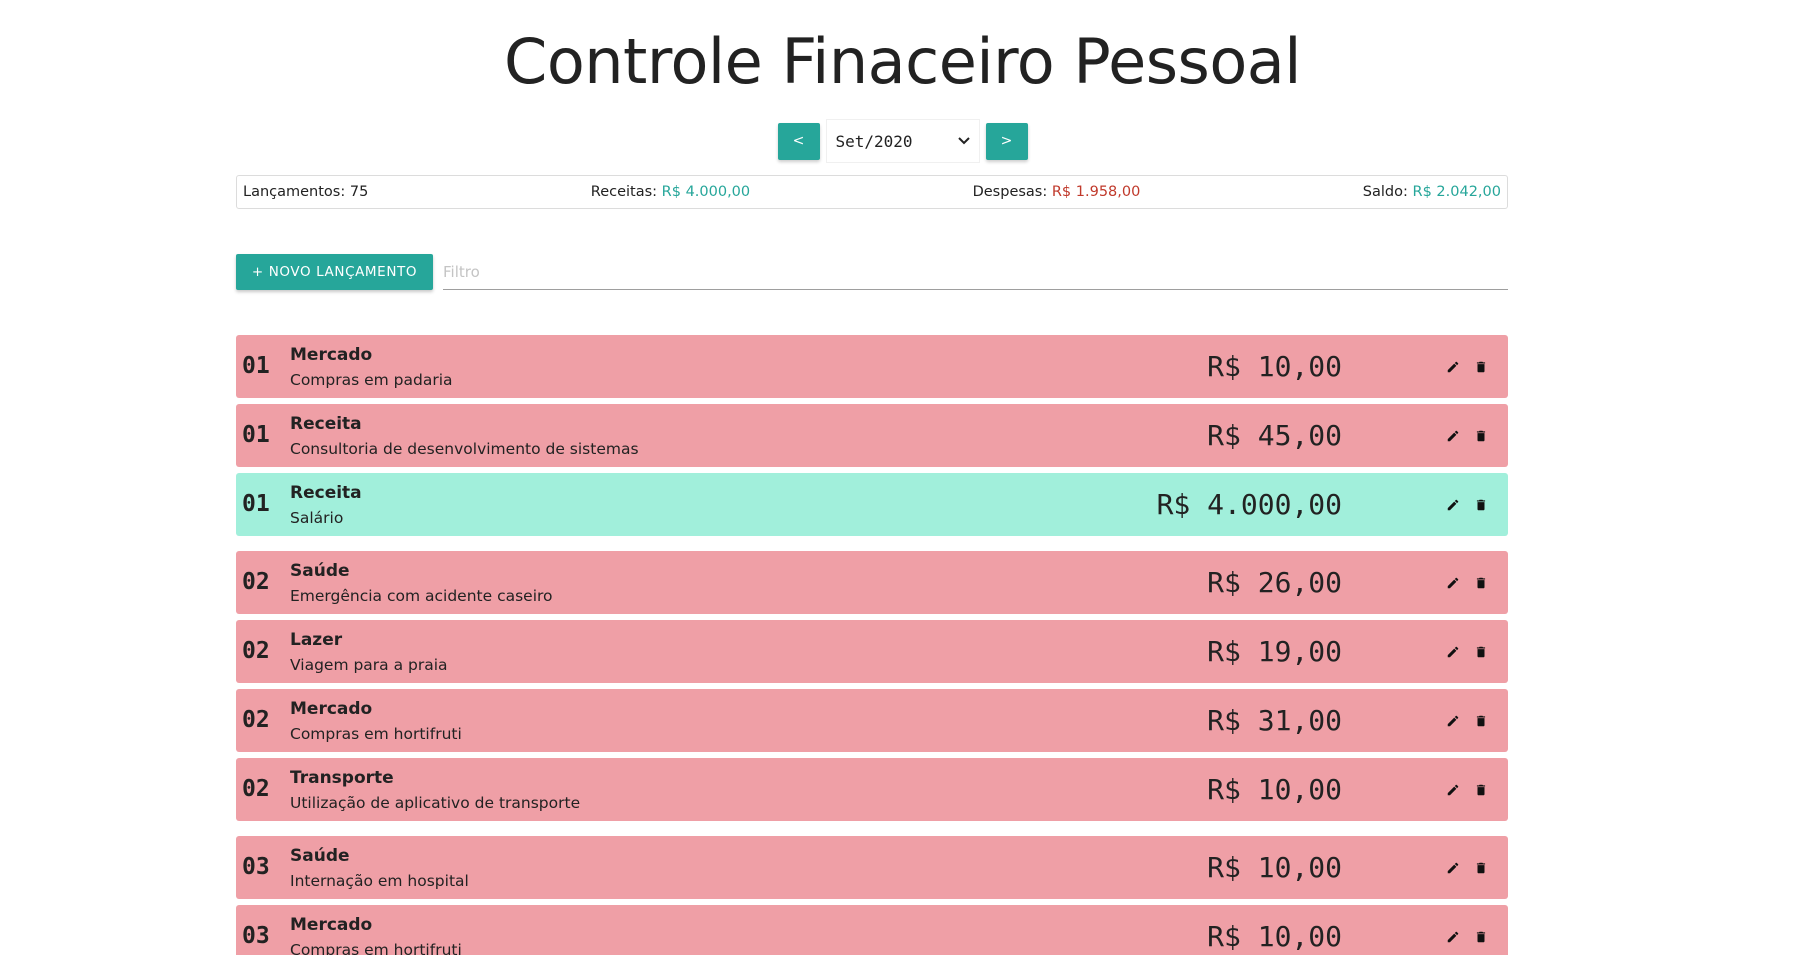  I want to click on entry-row: 01 Mercado Compras em padaria R$ 10,00, so click(872, 366).